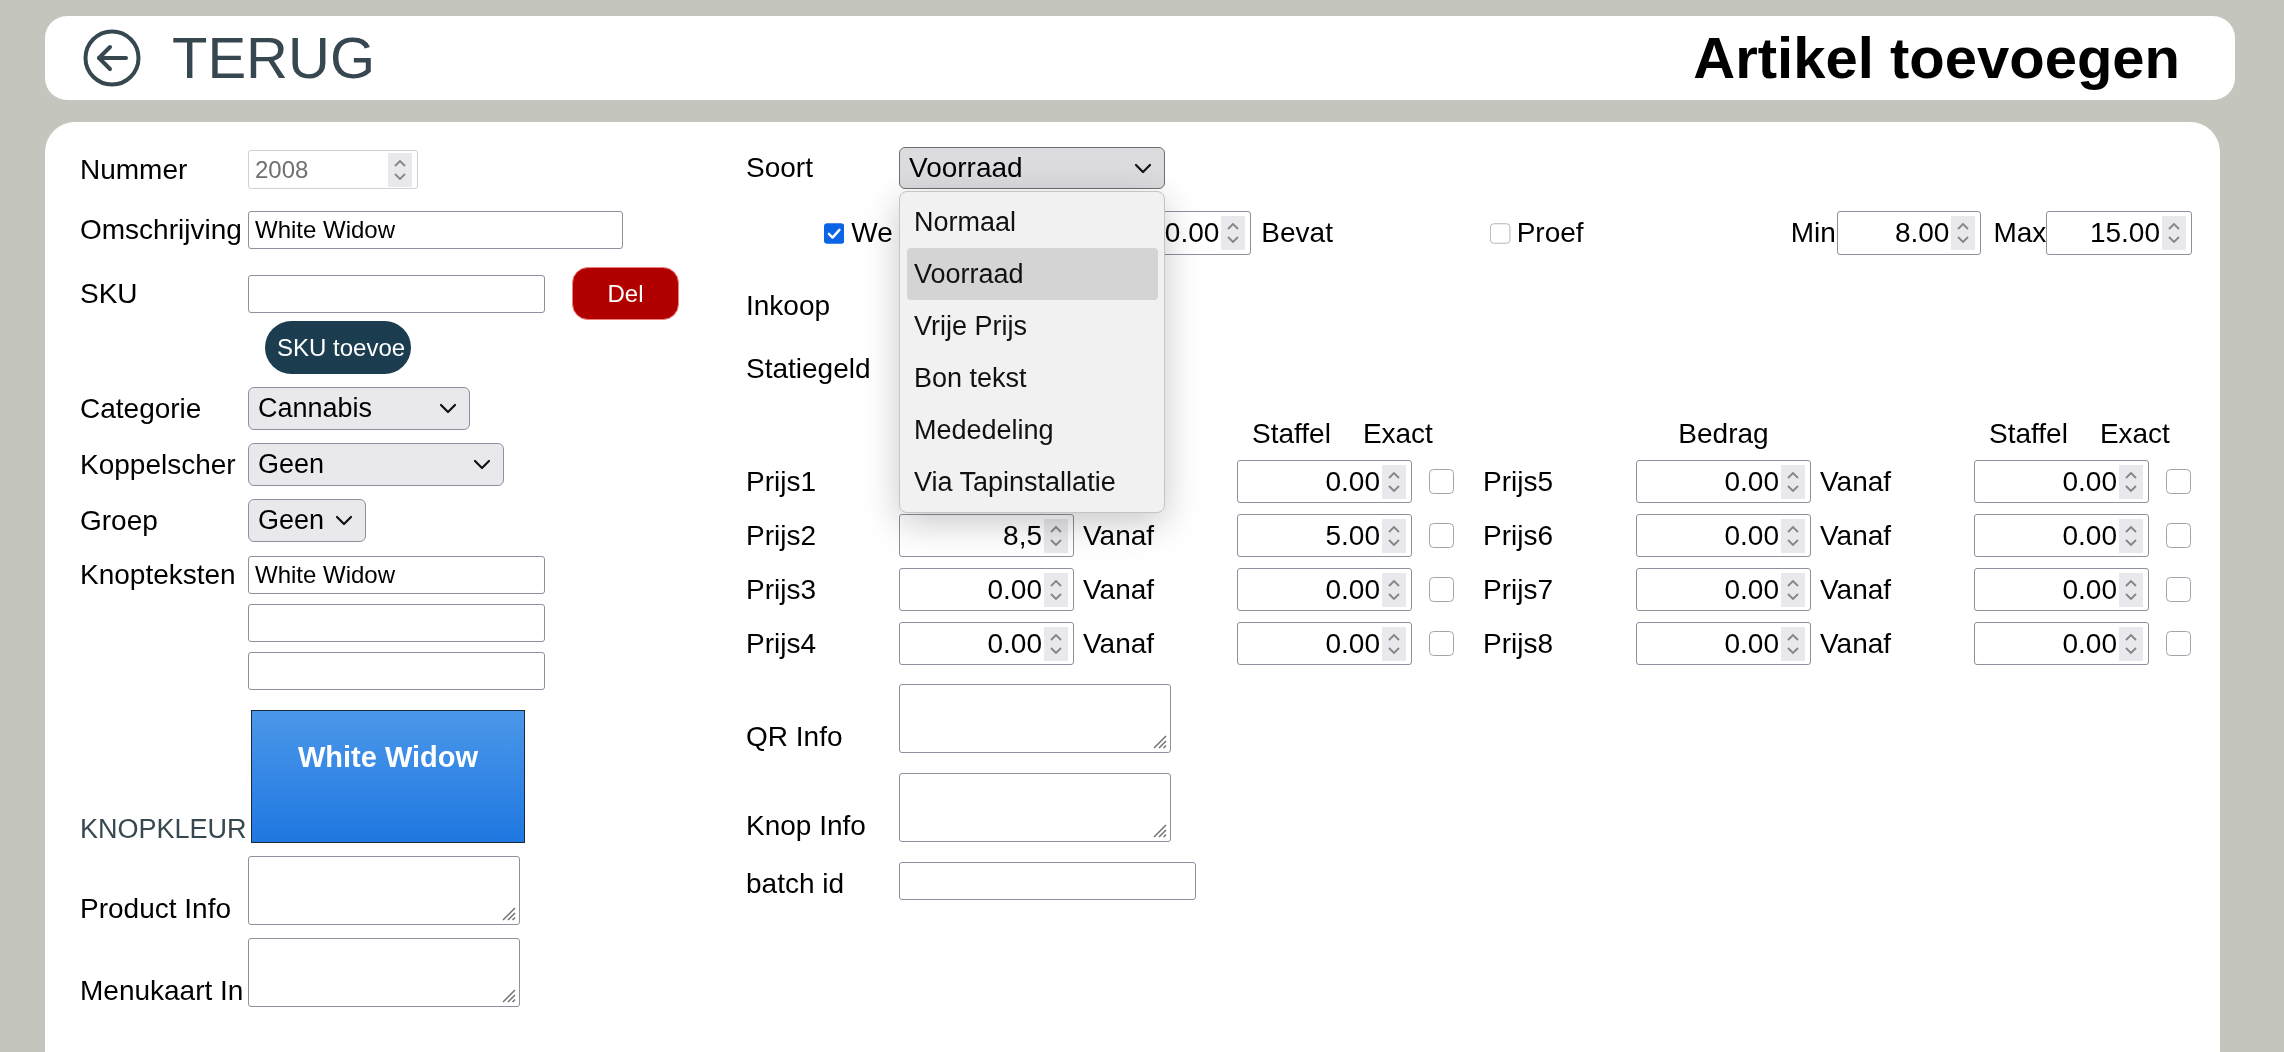 The width and height of the screenshot is (2284, 1052). What do you see at coordinates (229, 58) in the screenshot?
I see `back-button: TERUG` at bounding box center [229, 58].